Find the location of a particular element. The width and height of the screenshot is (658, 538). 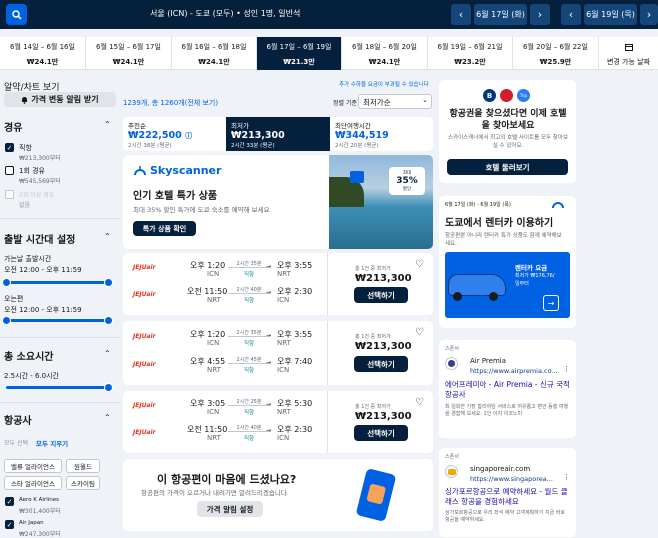

stop-direct-checkbox: ✓ is located at coordinates (9, 147).